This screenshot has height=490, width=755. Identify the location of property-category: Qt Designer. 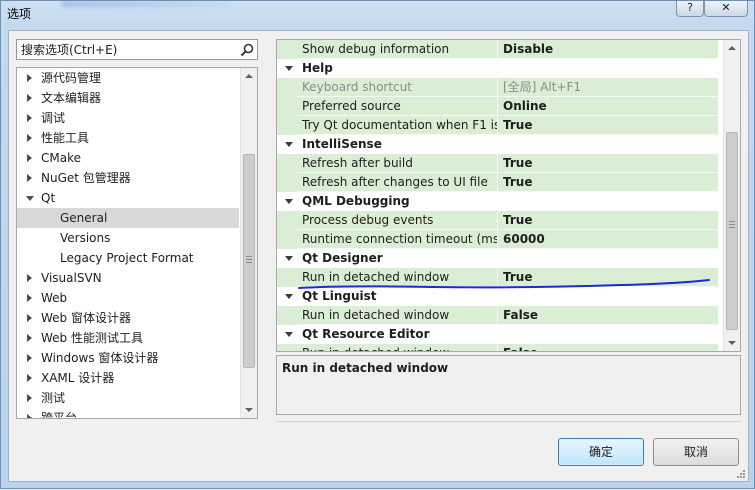
(499, 258).